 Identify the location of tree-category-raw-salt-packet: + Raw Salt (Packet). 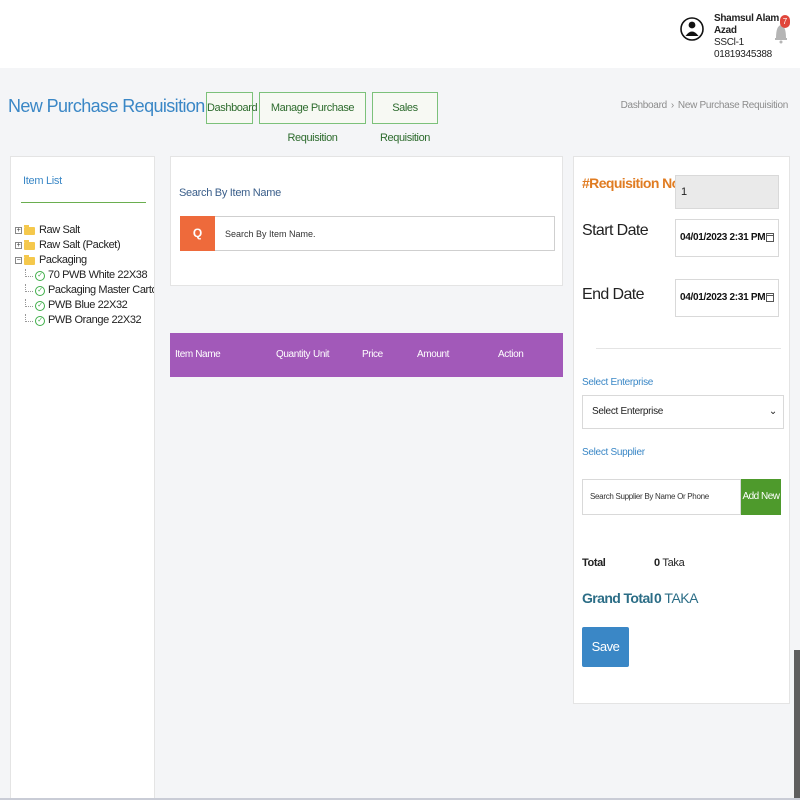
(84, 245).